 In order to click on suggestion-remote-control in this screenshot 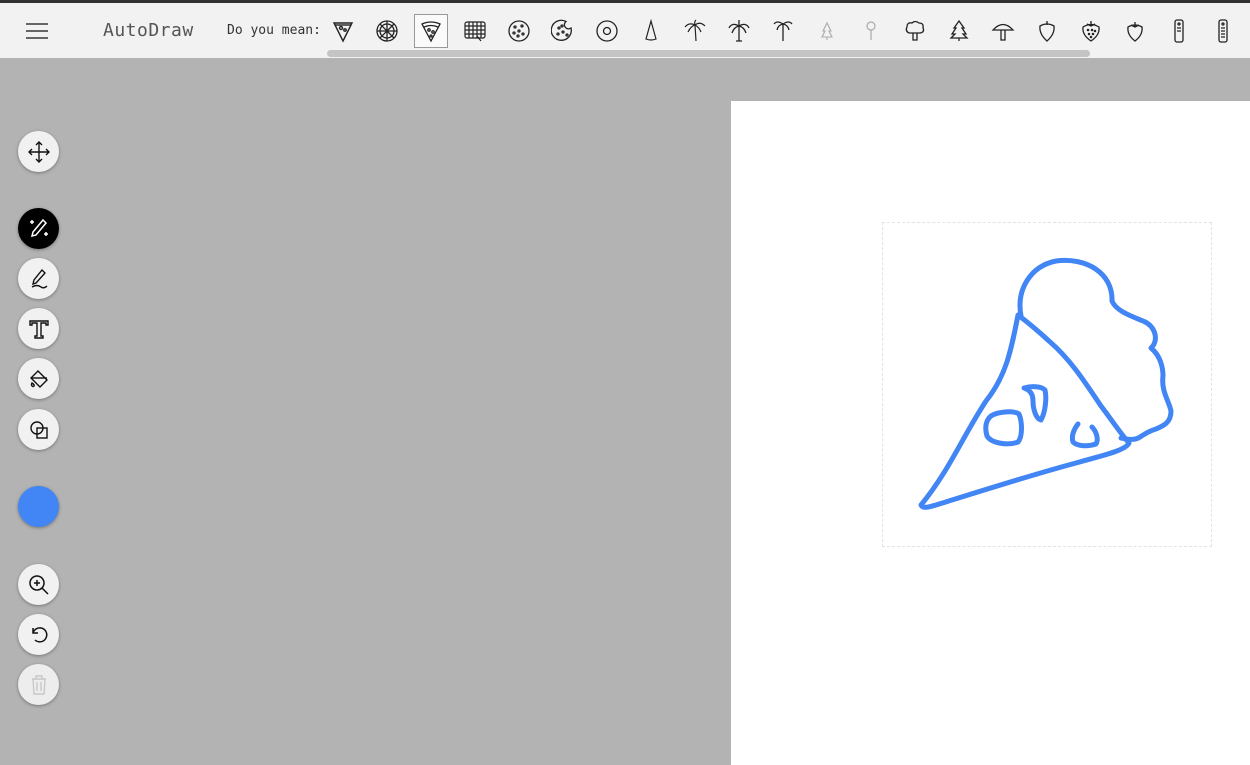, I will do `click(1179, 31)`.